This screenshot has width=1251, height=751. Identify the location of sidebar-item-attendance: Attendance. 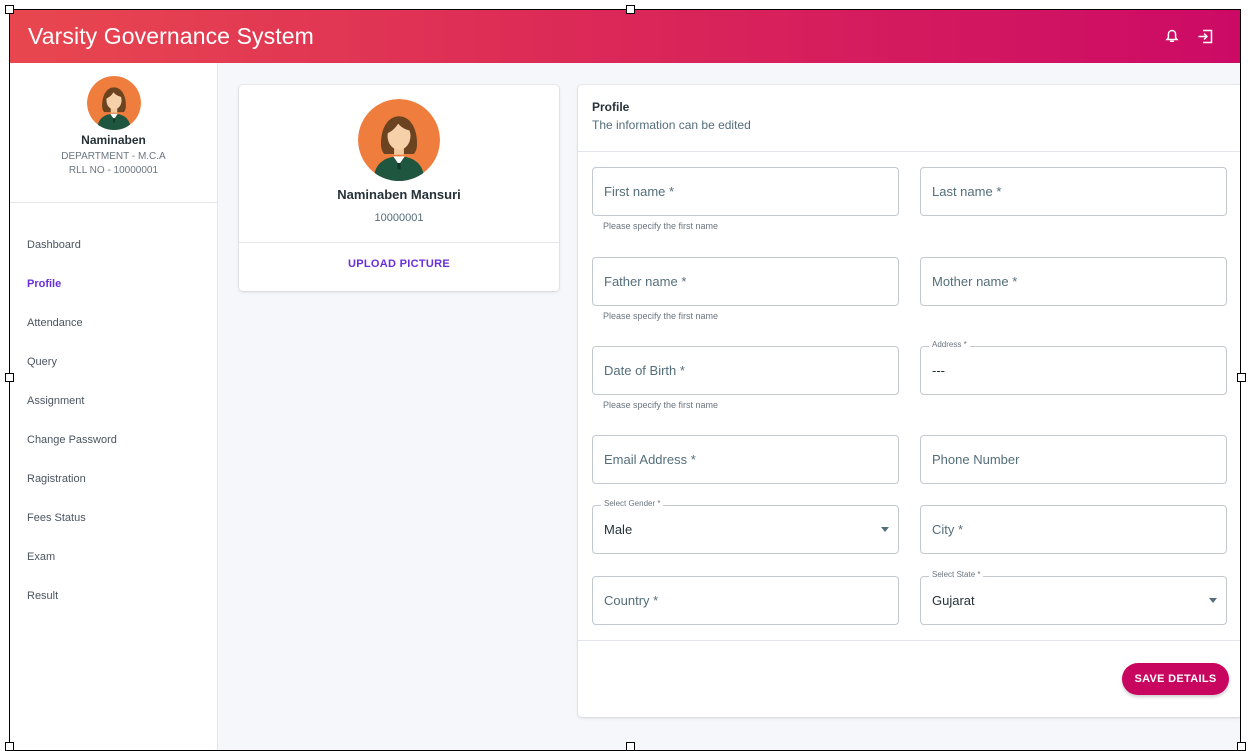
(113, 322).